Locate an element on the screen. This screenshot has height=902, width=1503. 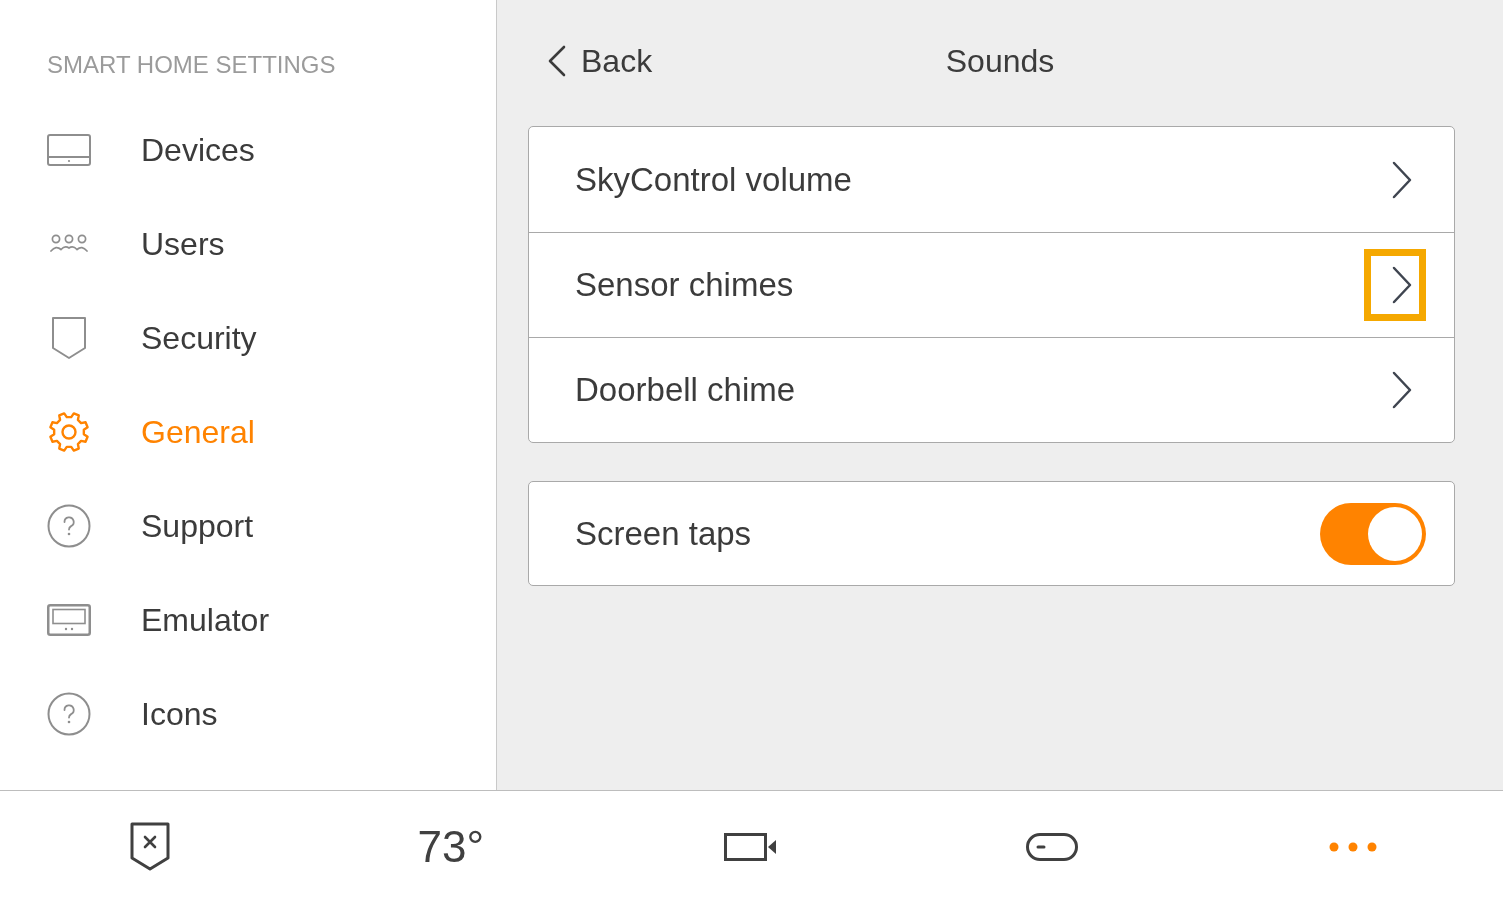
sidebar-item: Security is located at coordinates (152, 338).